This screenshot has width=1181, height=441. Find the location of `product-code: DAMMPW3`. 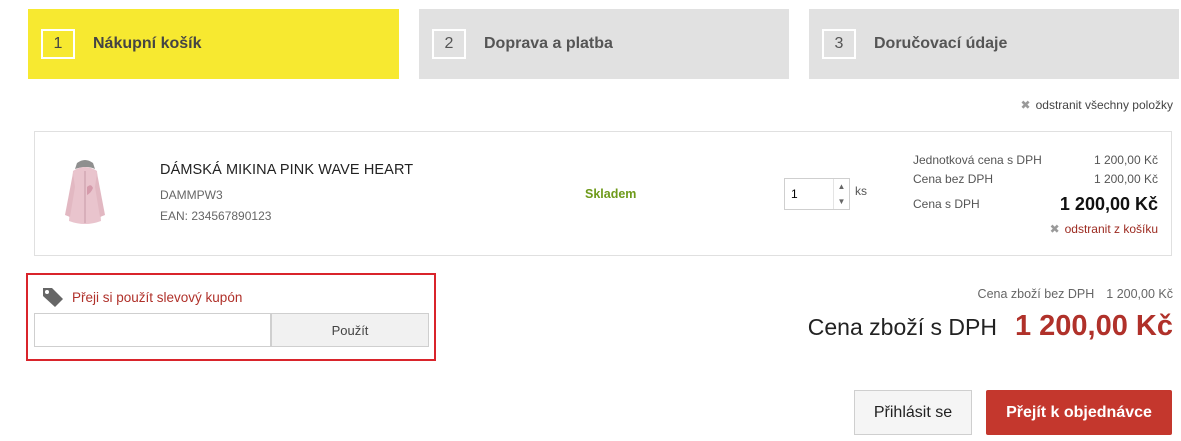

product-code: DAMMPW3 is located at coordinates (191, 195).